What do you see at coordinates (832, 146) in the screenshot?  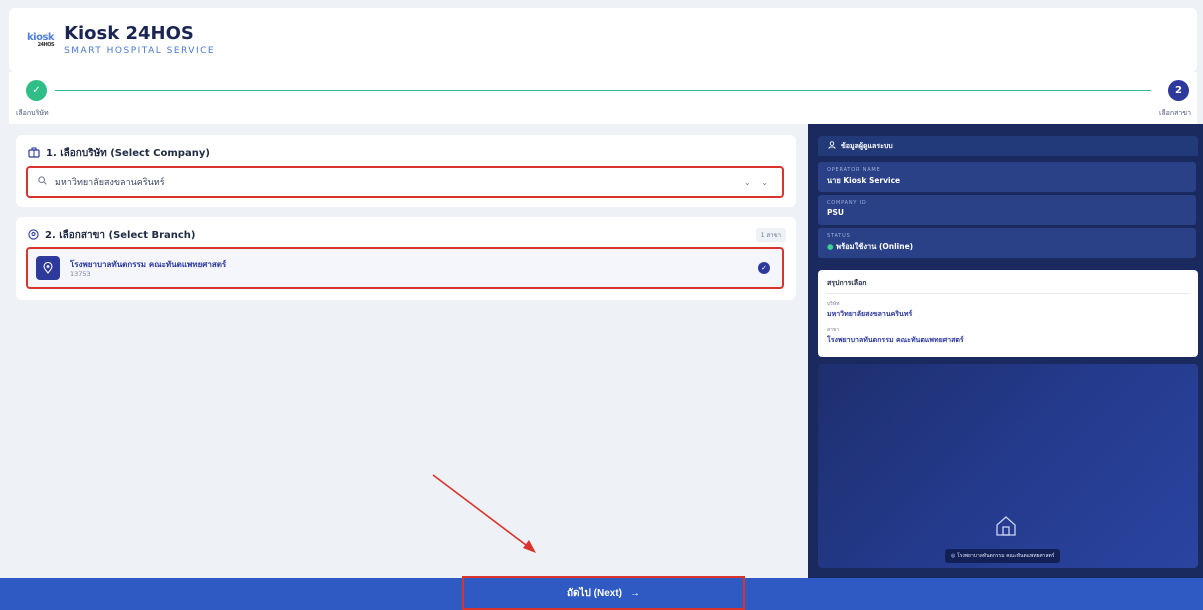 I see `user-icon` at bounding box center [832, 146].